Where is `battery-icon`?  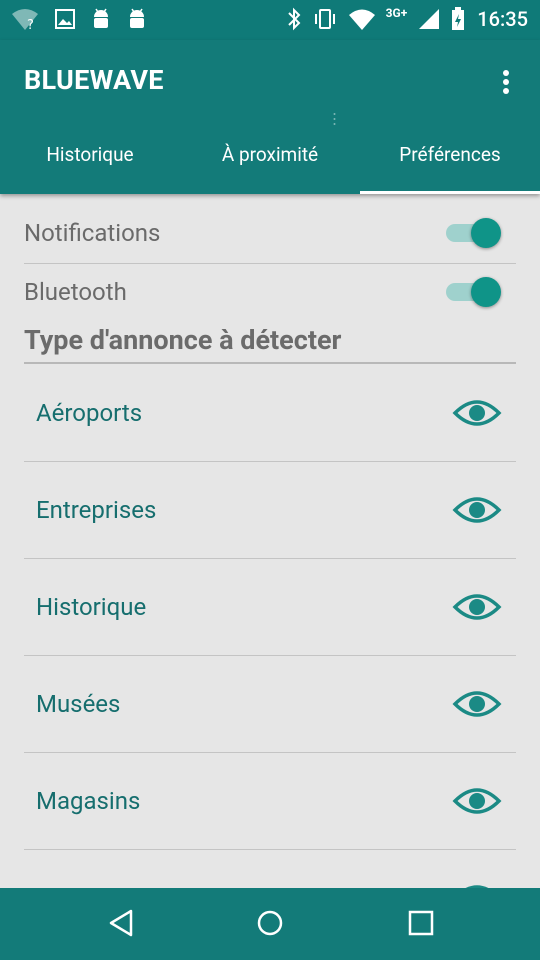 battery-icon is located at coordinates (458, 18).